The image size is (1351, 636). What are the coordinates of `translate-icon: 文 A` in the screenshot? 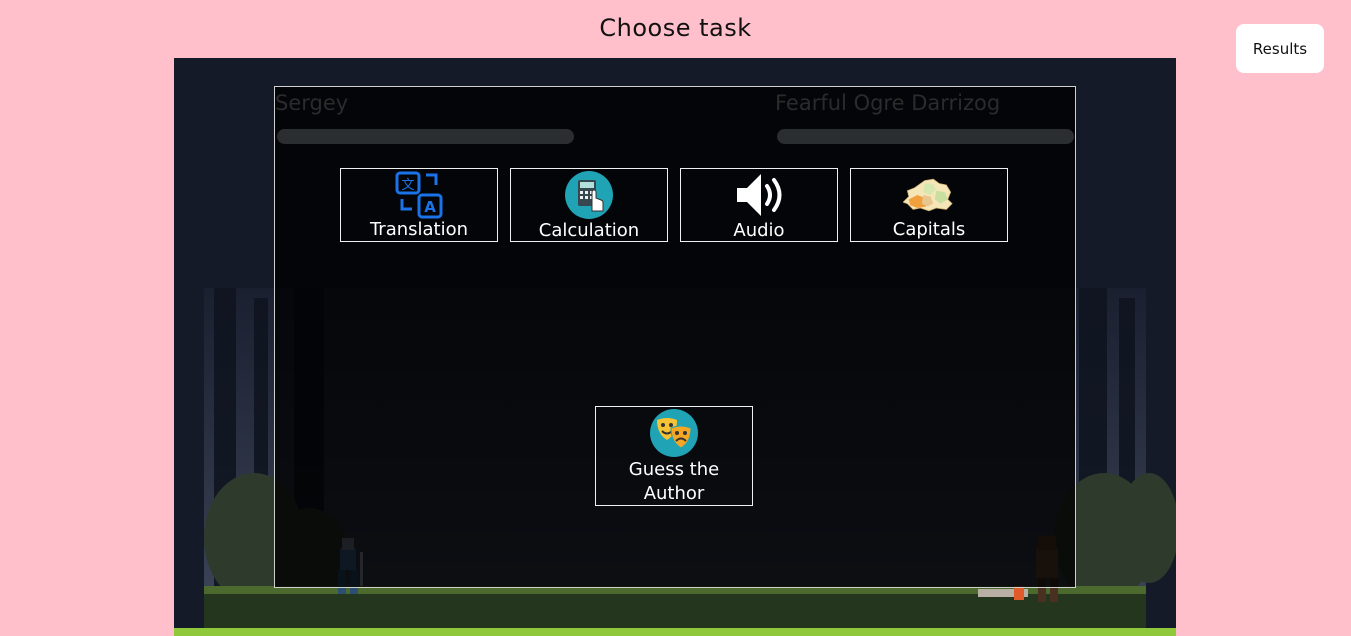 It's located at (419, 194).